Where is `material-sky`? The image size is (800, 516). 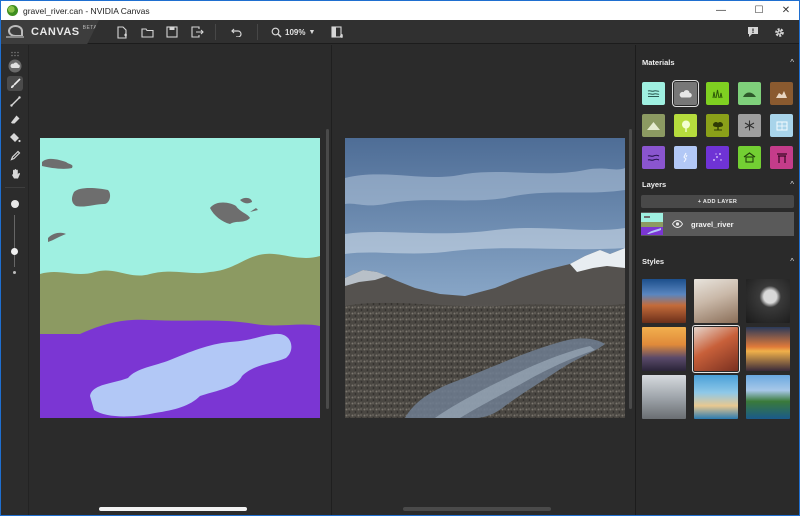 material-sky is located at coordinates (653, 93).